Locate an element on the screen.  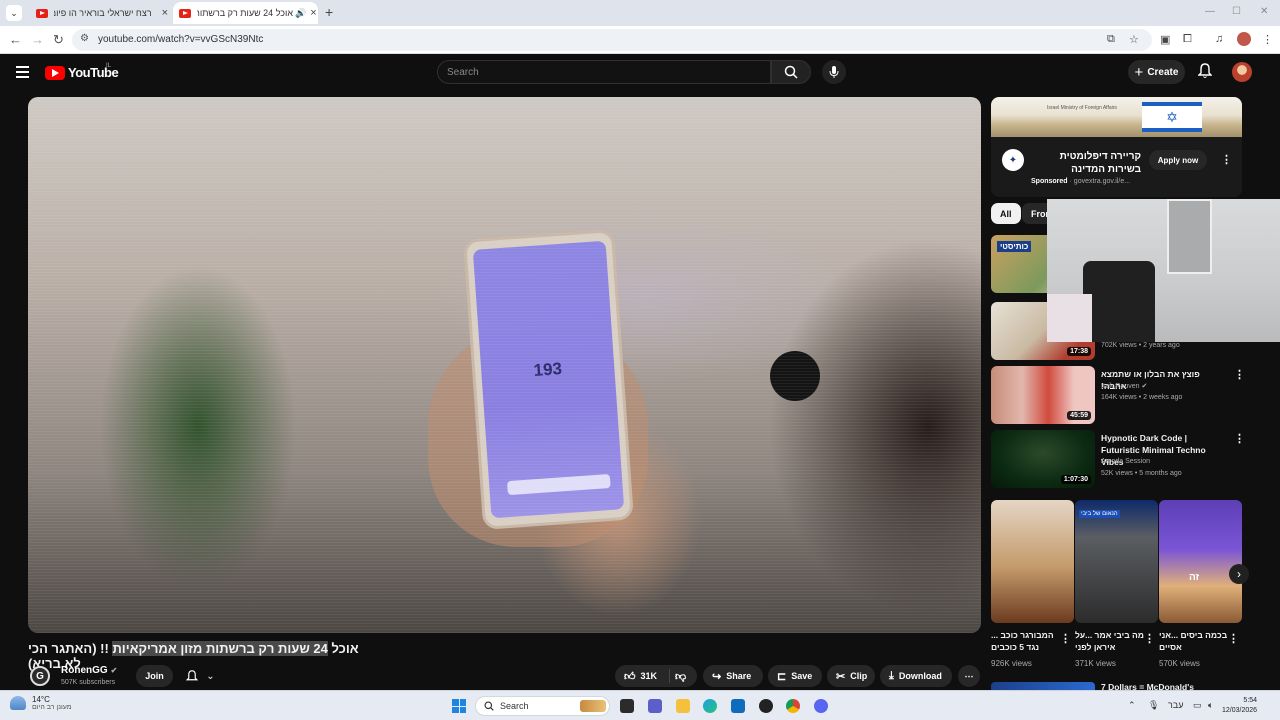
store-icon is located at coordinates (738, 706).